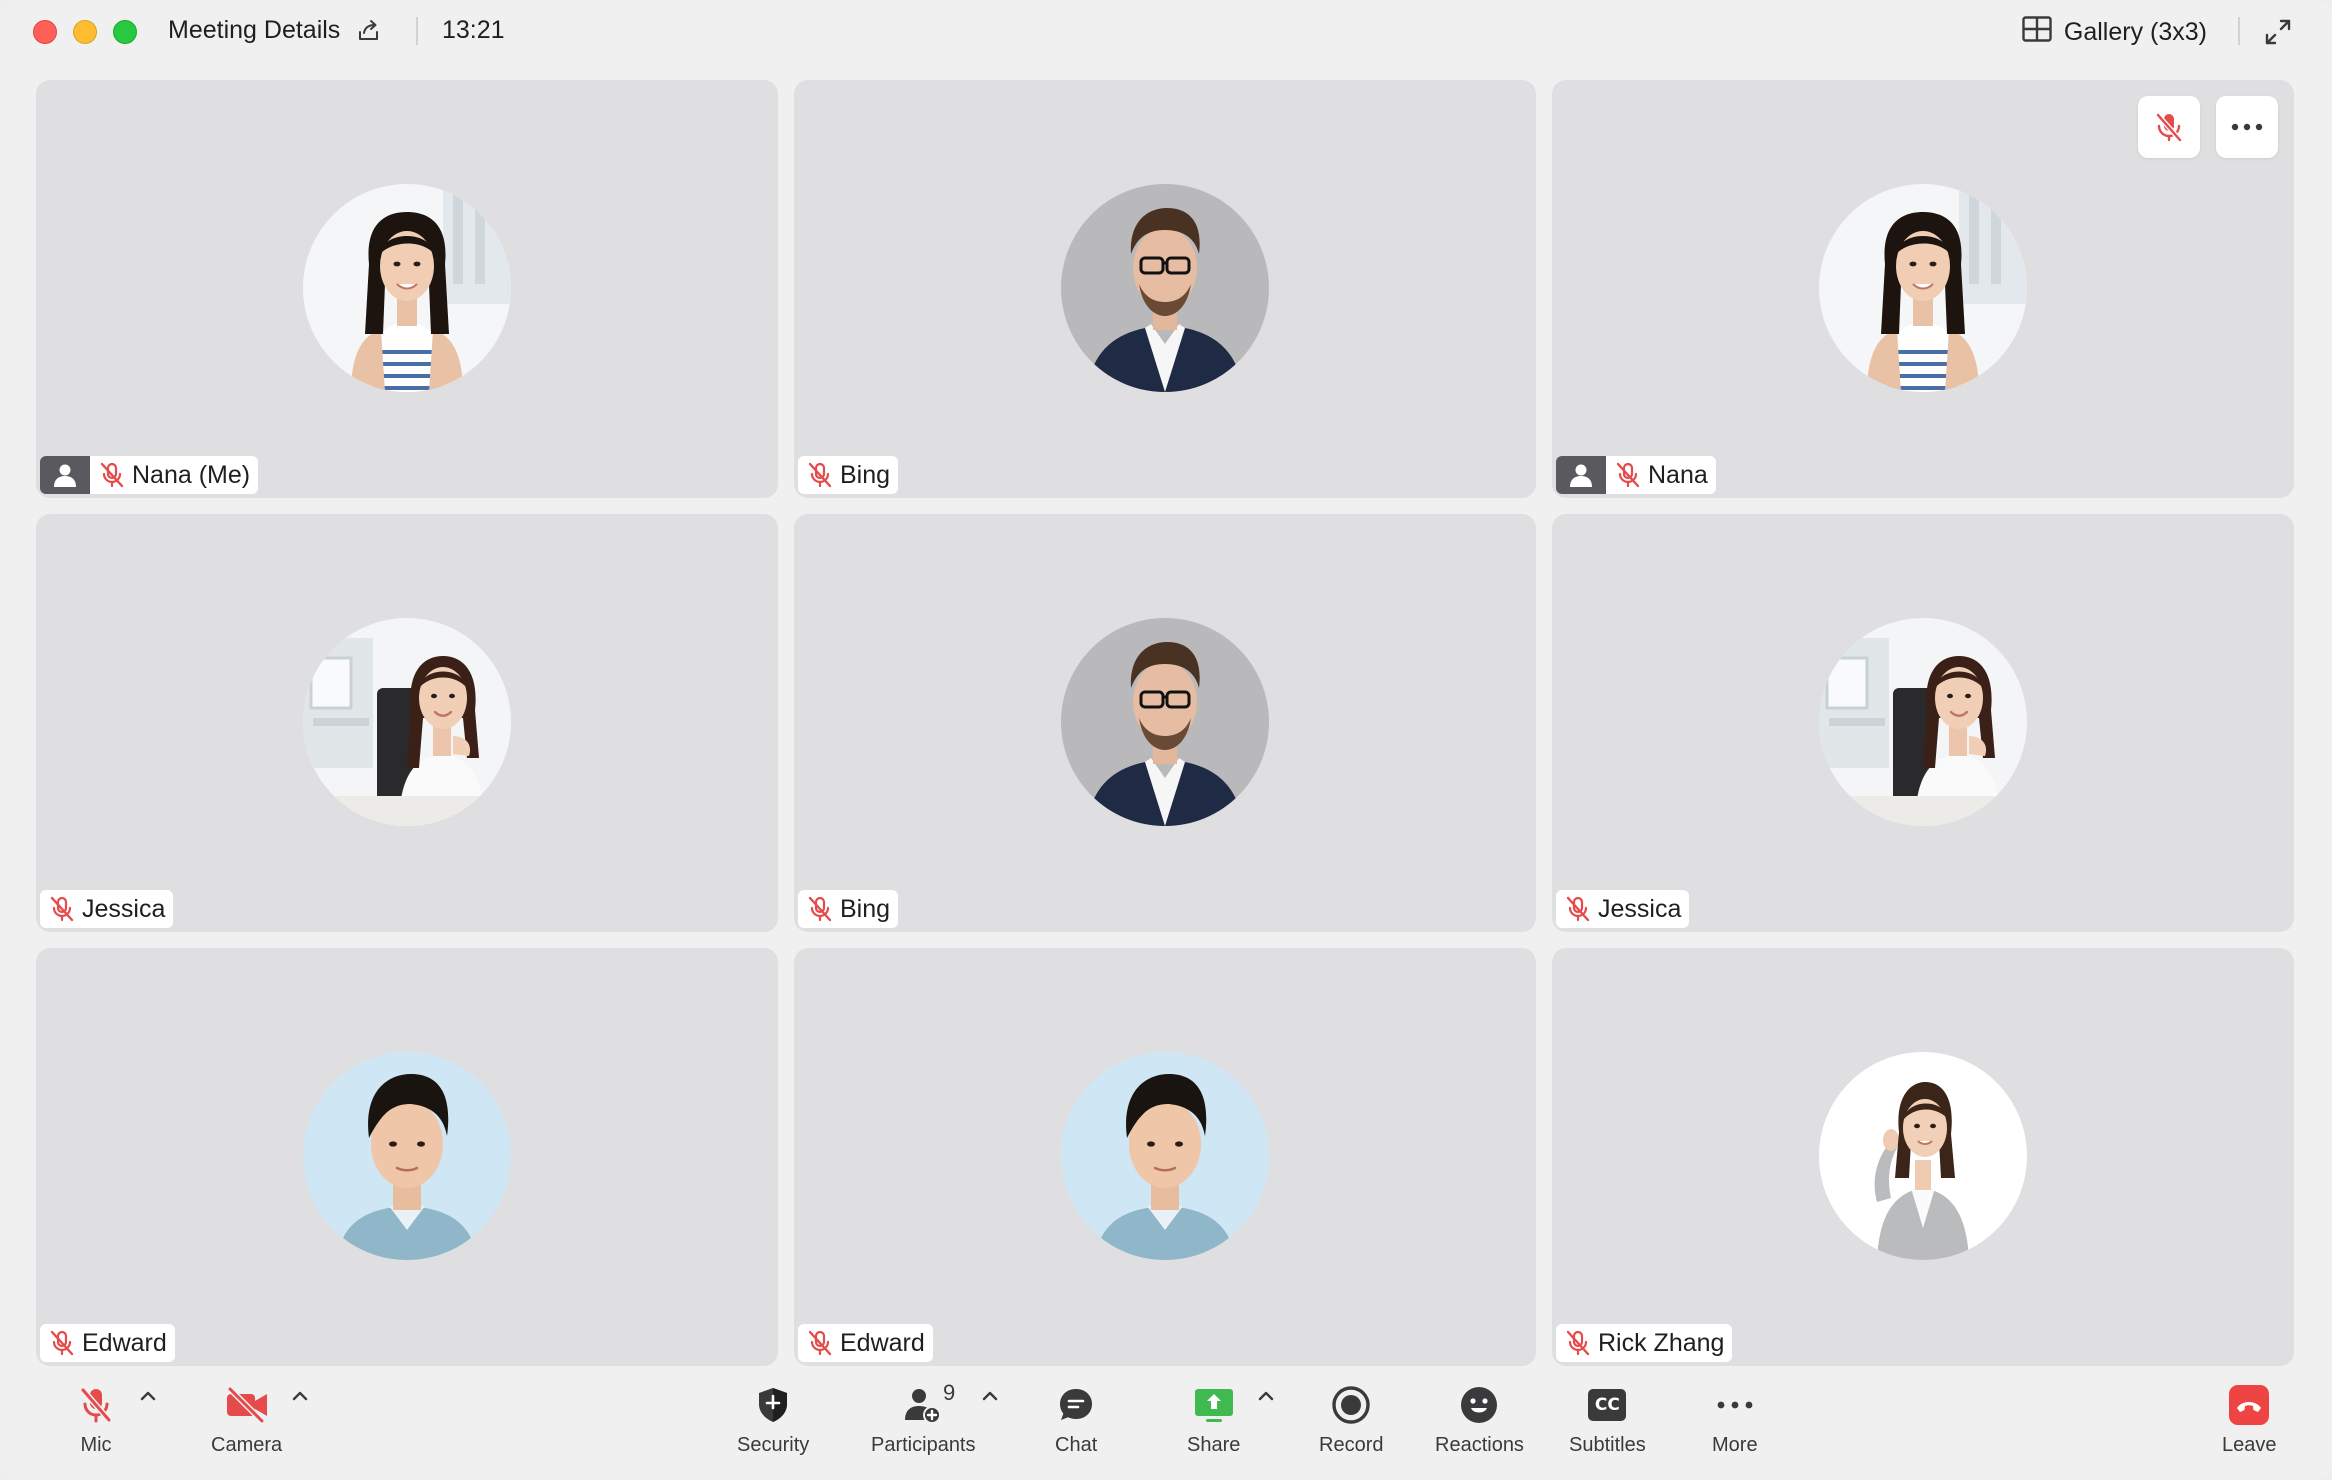  I want to click on chat-button: Chat, so click(1076, 1418).